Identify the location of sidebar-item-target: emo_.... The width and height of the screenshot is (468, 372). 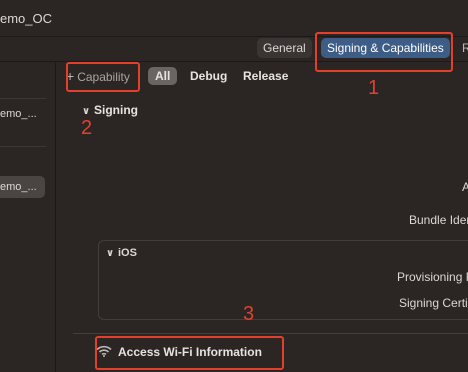
(22, 187).